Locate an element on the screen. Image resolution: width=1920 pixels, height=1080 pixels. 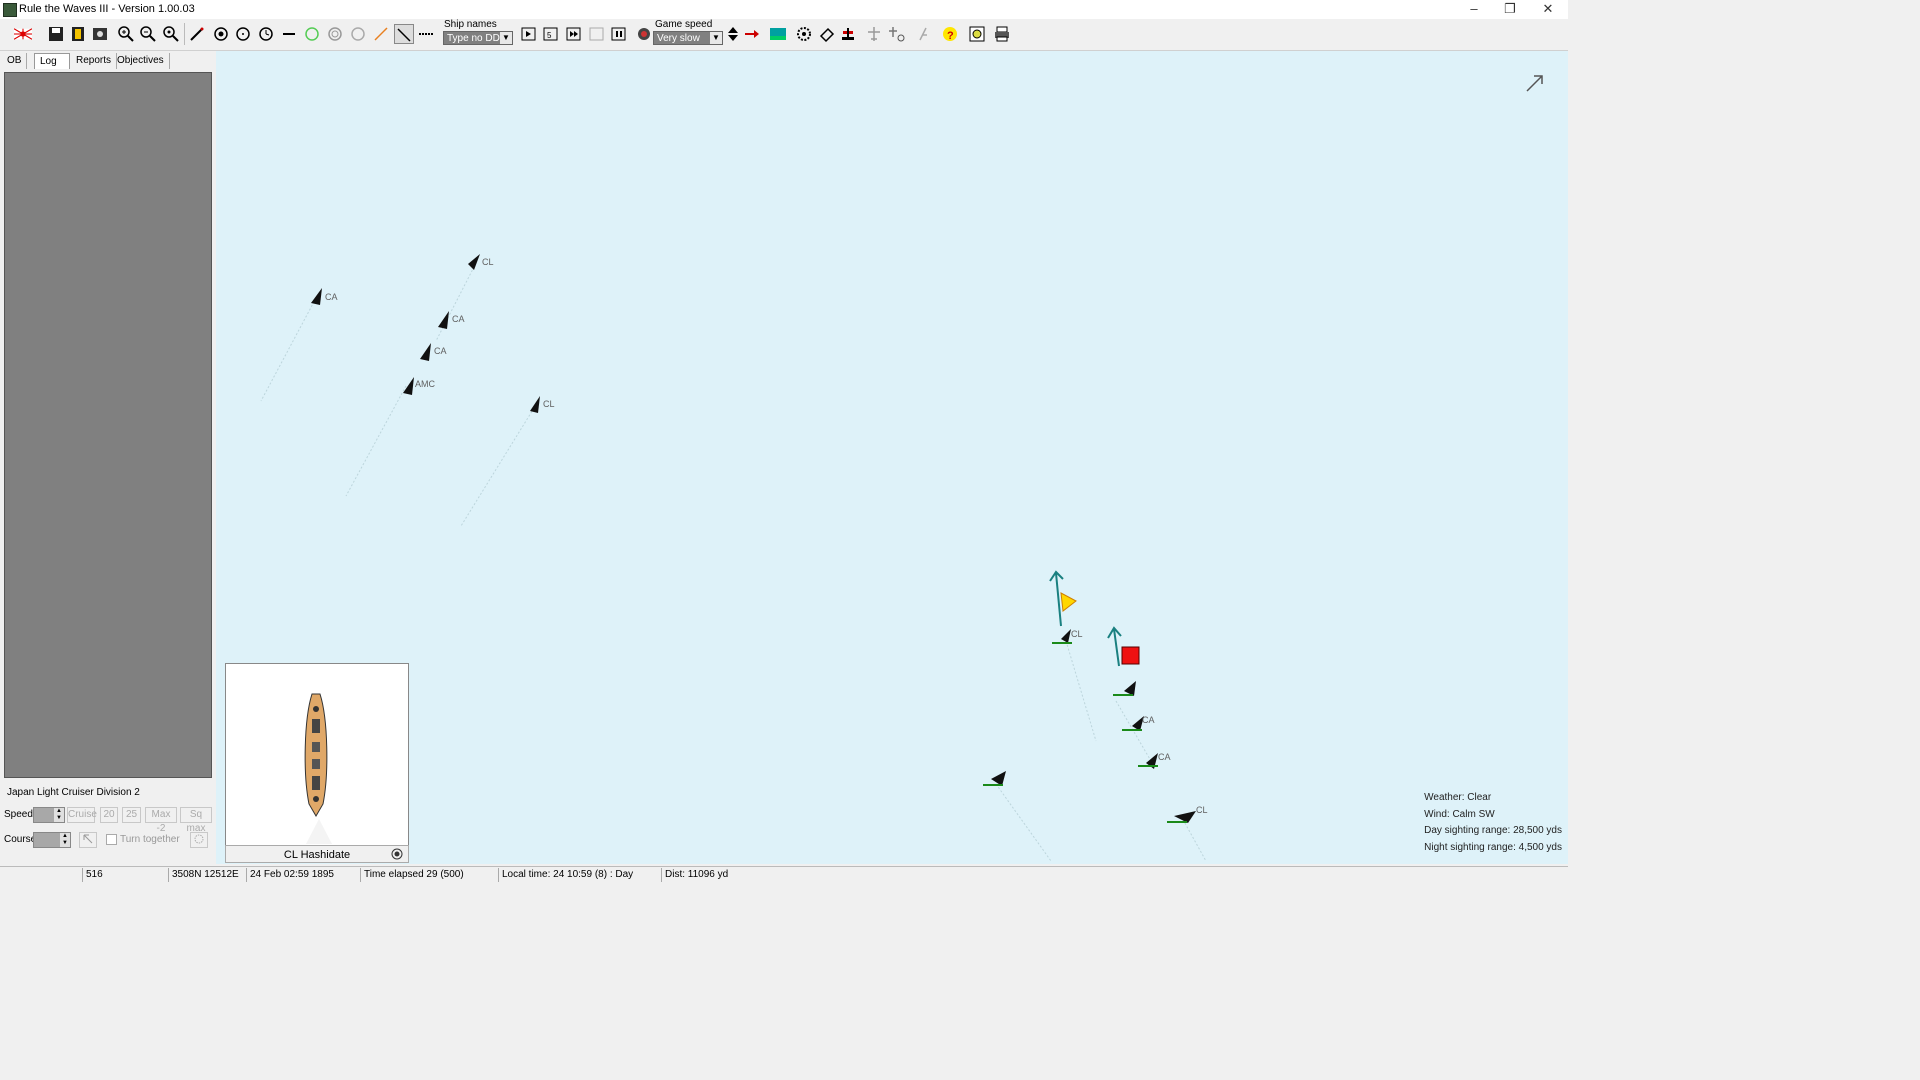
planes-icon is located at coordinates (874, 34).